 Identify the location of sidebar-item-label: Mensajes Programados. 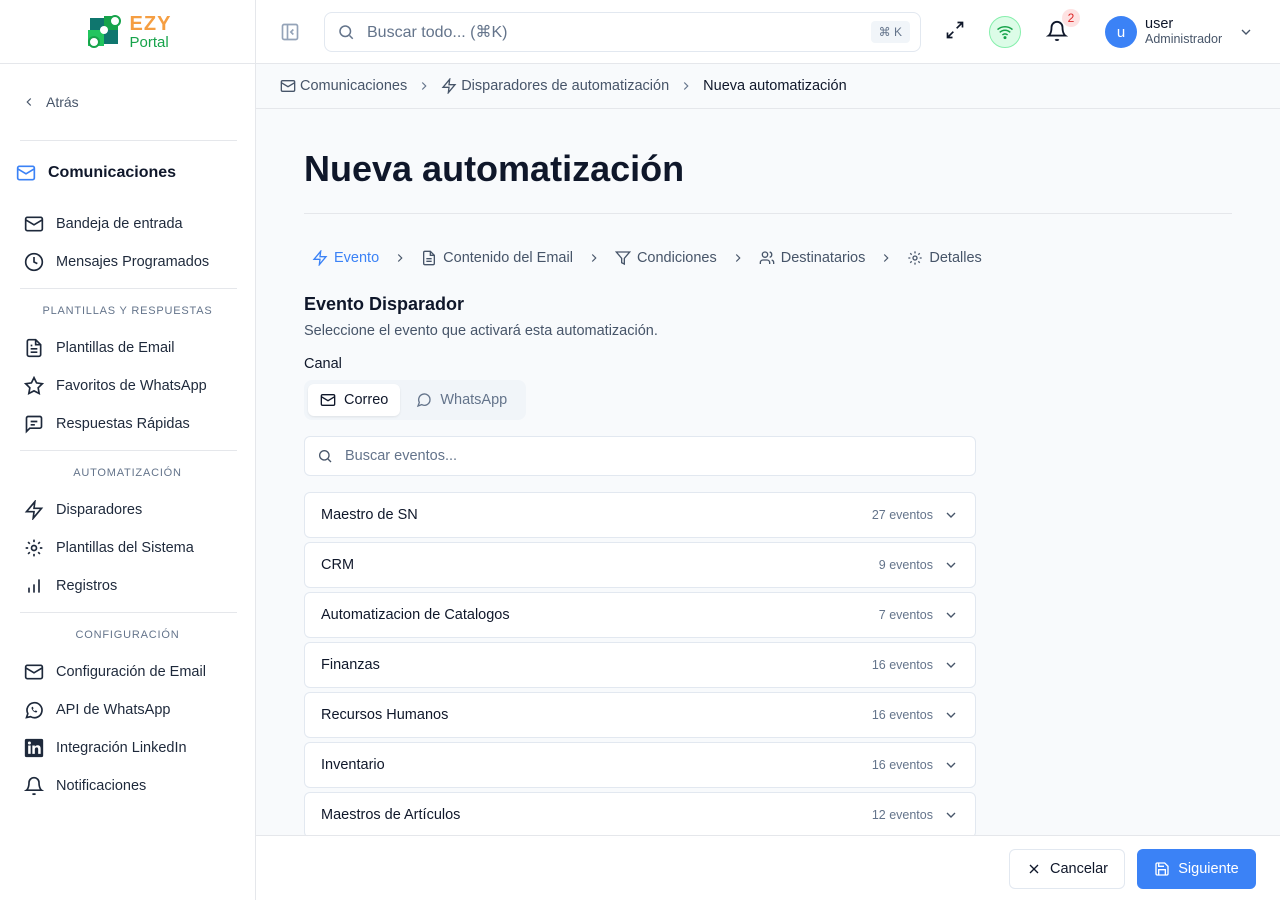
(133, 262).